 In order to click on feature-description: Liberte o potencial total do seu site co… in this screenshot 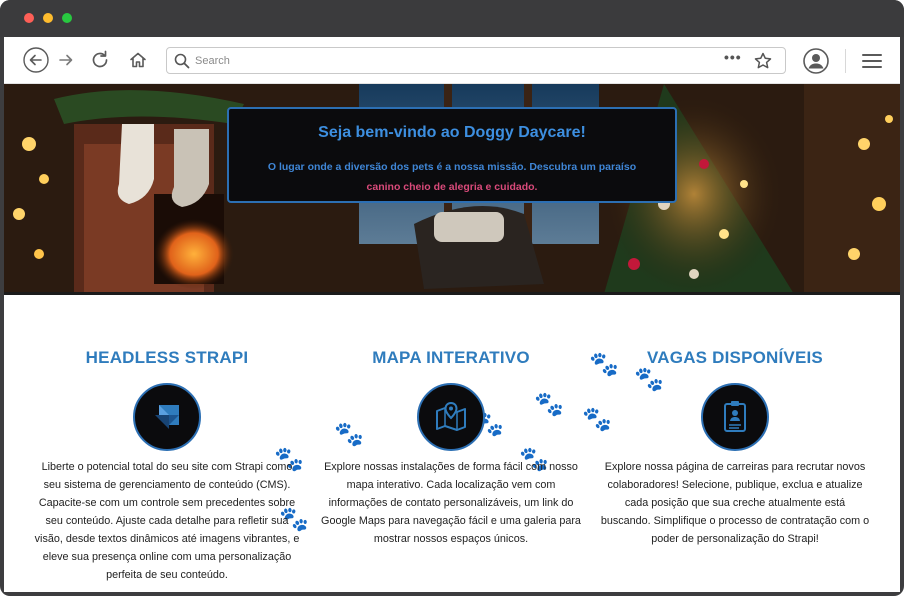, I will do `click(167, 521)`.